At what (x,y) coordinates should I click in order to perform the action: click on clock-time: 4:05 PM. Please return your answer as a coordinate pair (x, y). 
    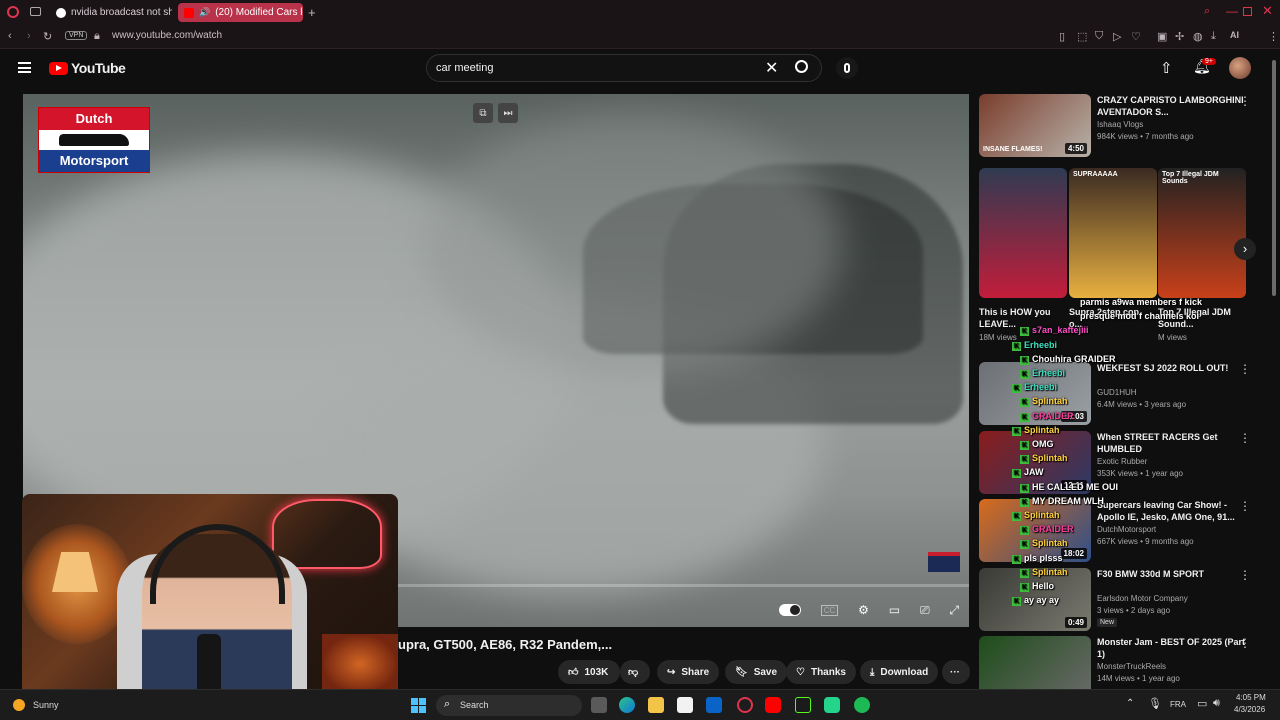
    Looking at the image, I should click on (1251, 697).